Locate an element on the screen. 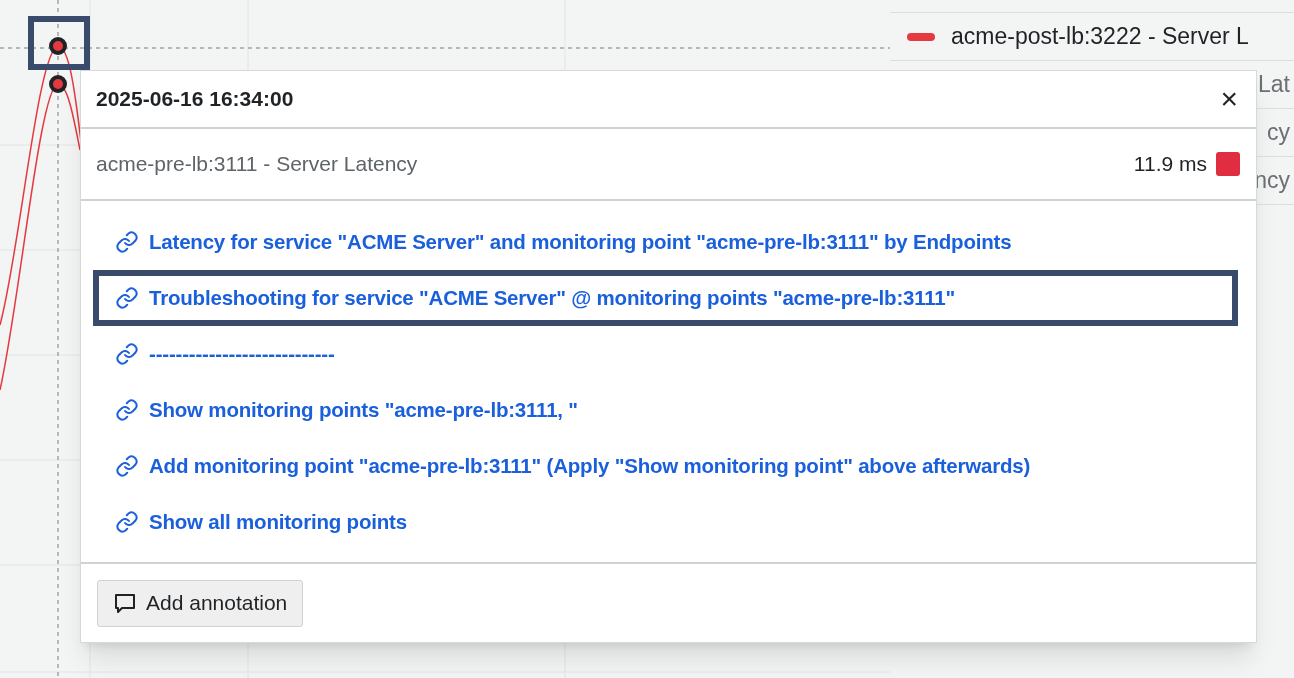  close-button: × is located at coordinates (1229, 99).